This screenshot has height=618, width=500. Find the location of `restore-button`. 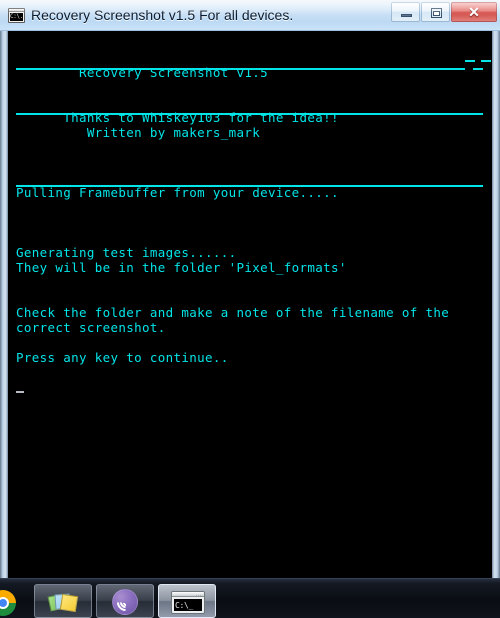

restore-button is located at coordinates (435, 12).